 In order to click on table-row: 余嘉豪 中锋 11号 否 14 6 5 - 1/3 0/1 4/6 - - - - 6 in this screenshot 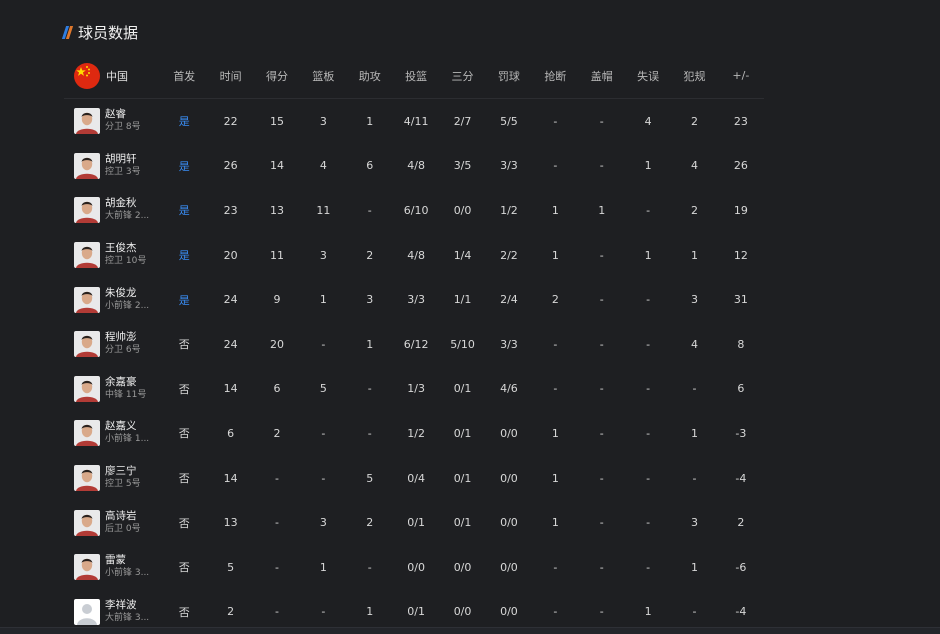, I will do `click(414, 389)`.